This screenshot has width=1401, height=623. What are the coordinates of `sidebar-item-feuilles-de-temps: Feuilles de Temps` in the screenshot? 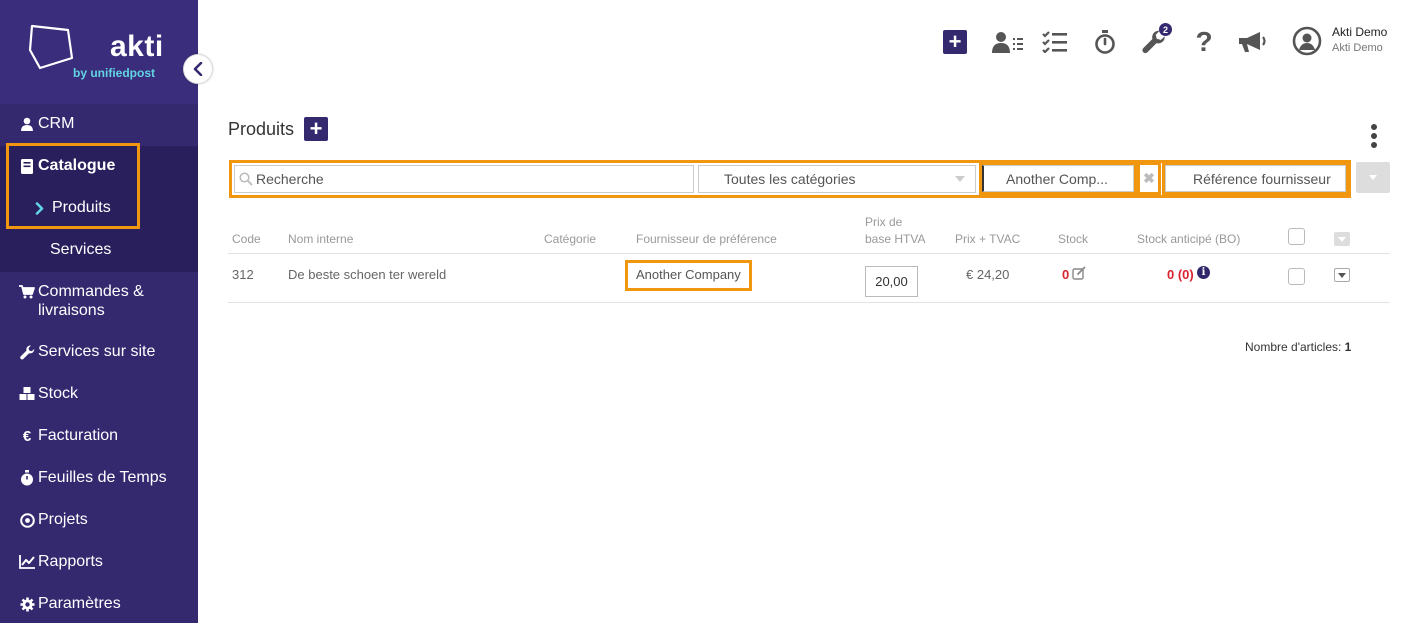 It's located at (99, 478).